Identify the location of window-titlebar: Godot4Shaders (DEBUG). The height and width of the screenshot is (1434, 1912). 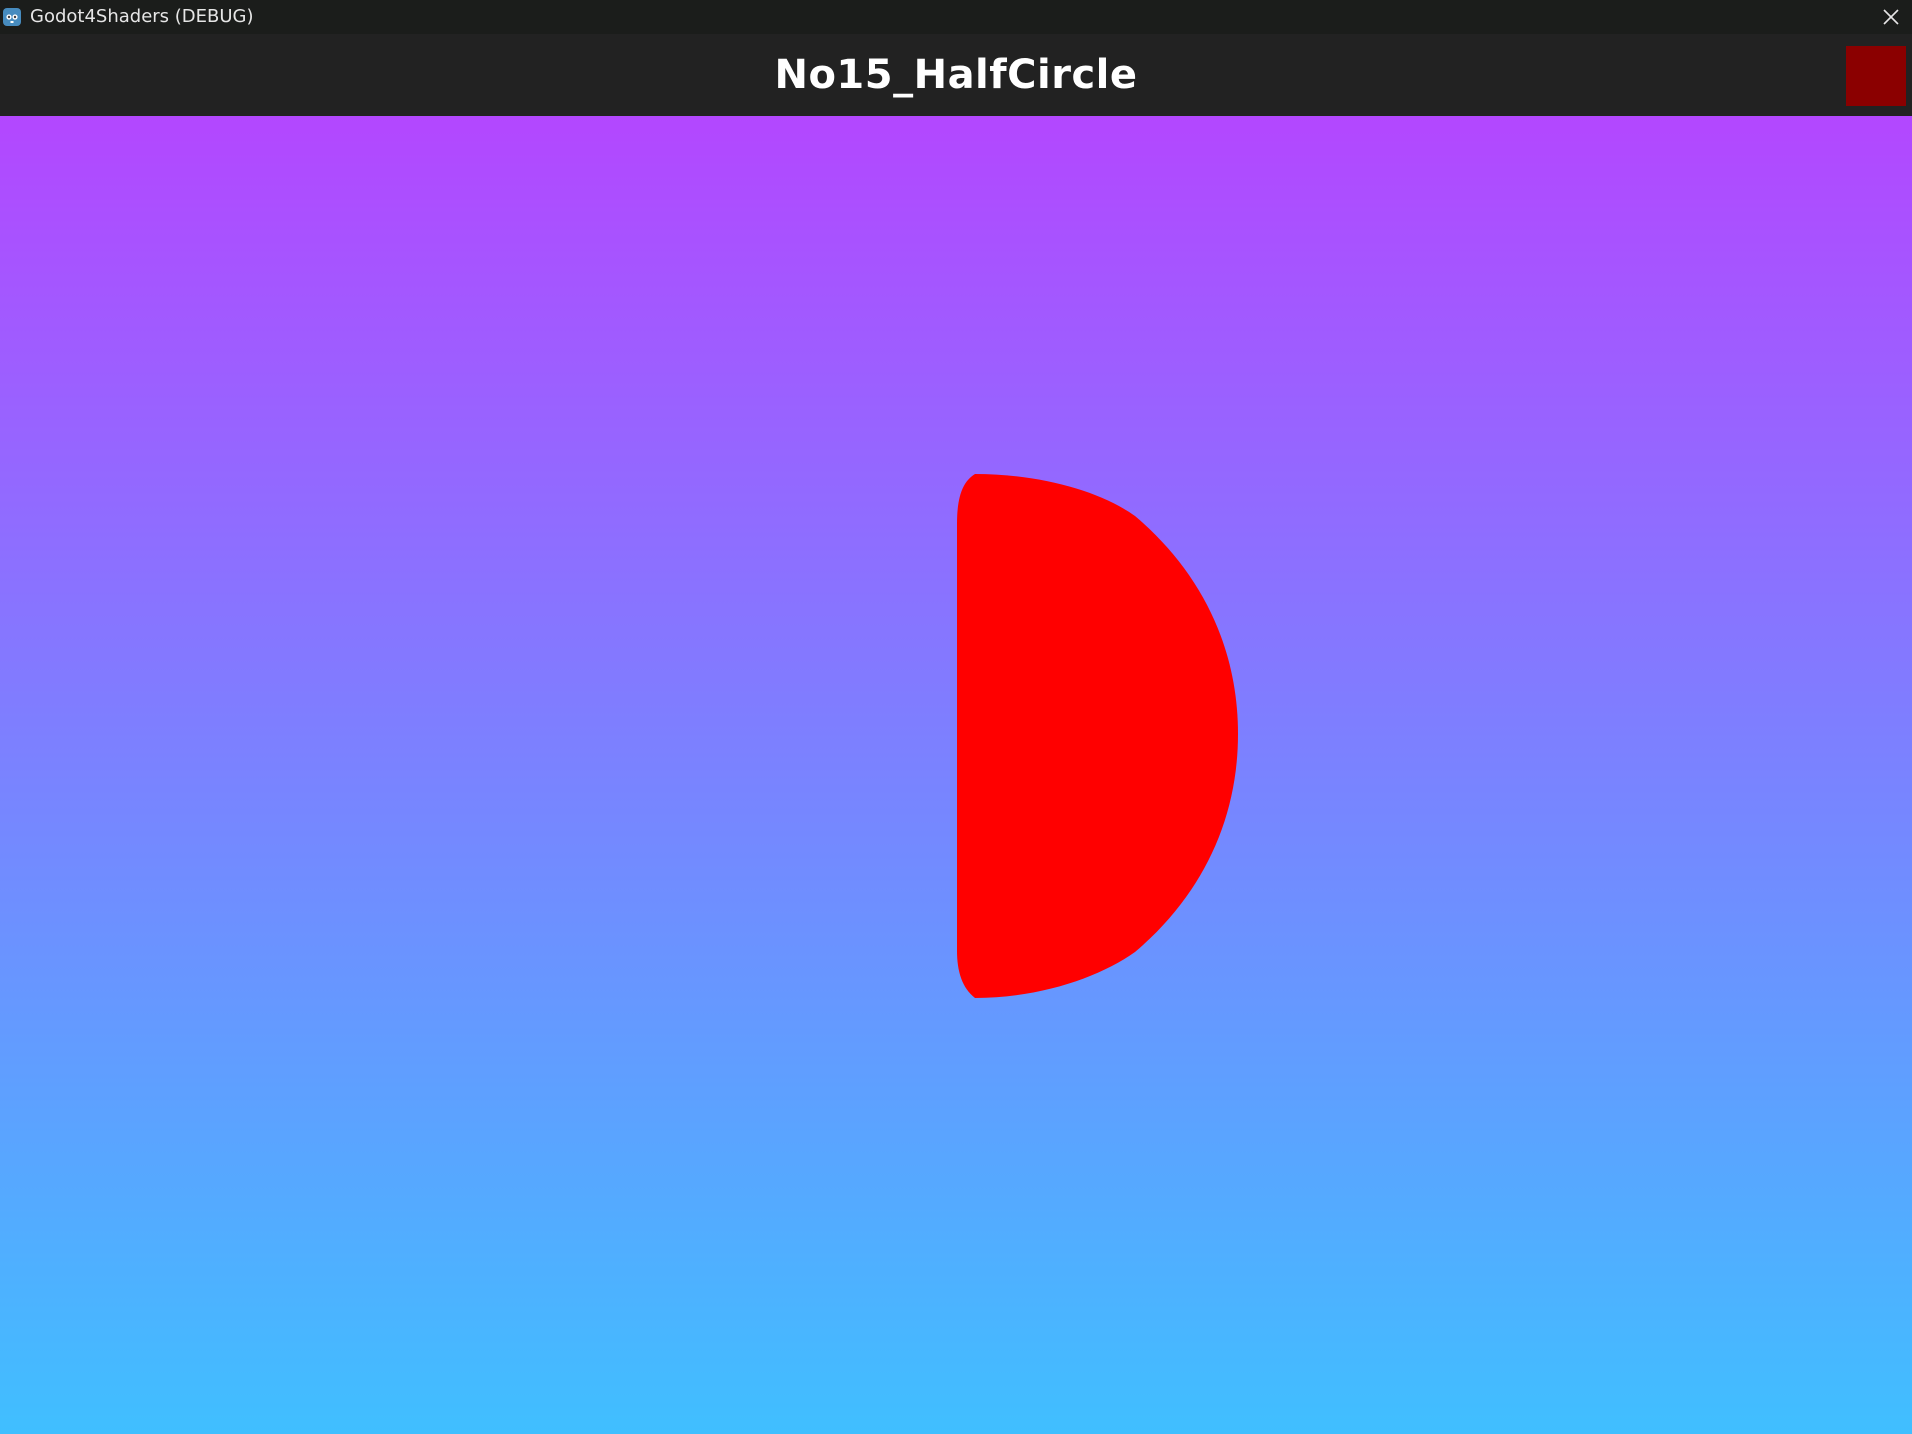
(956, 17).